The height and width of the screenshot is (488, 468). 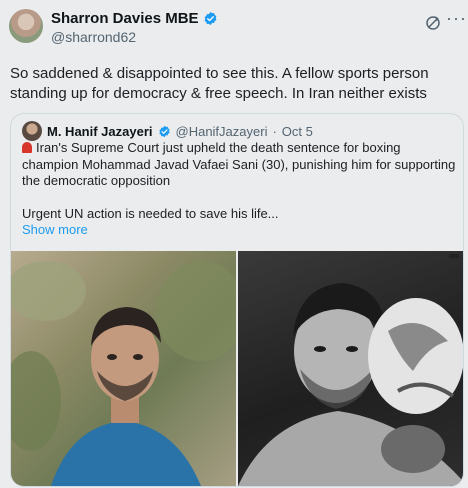 I want to click on grok-icon, so click(x=433, y=23).